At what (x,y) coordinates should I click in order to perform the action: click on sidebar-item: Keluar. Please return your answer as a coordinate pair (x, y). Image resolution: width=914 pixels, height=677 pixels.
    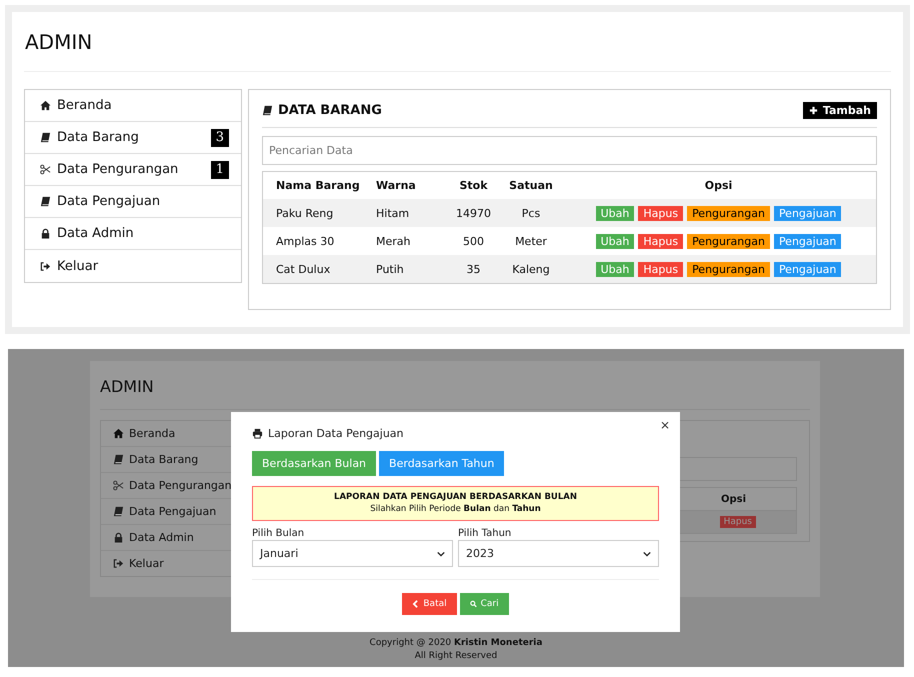
    Looking at the image, I should click on (133, 266).